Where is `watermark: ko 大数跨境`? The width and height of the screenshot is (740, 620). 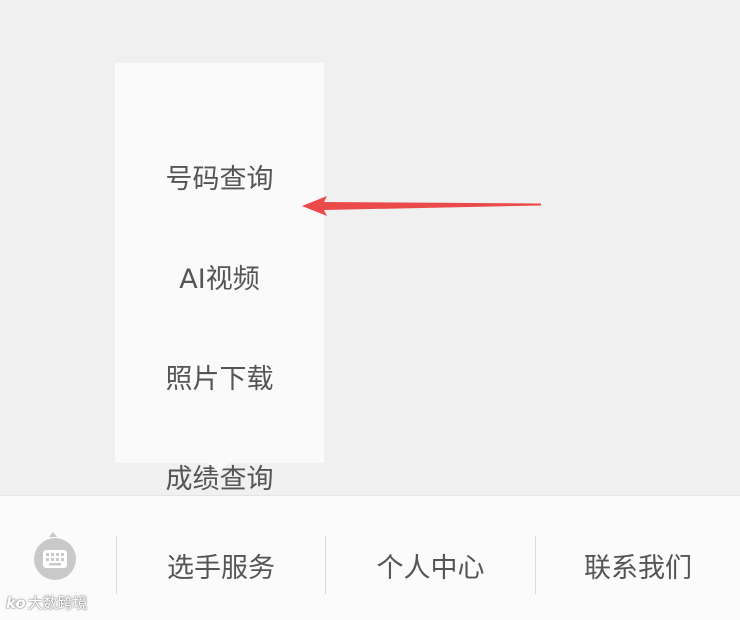 watermark: ko 大数跨境 is located at coordinates (47, 602).